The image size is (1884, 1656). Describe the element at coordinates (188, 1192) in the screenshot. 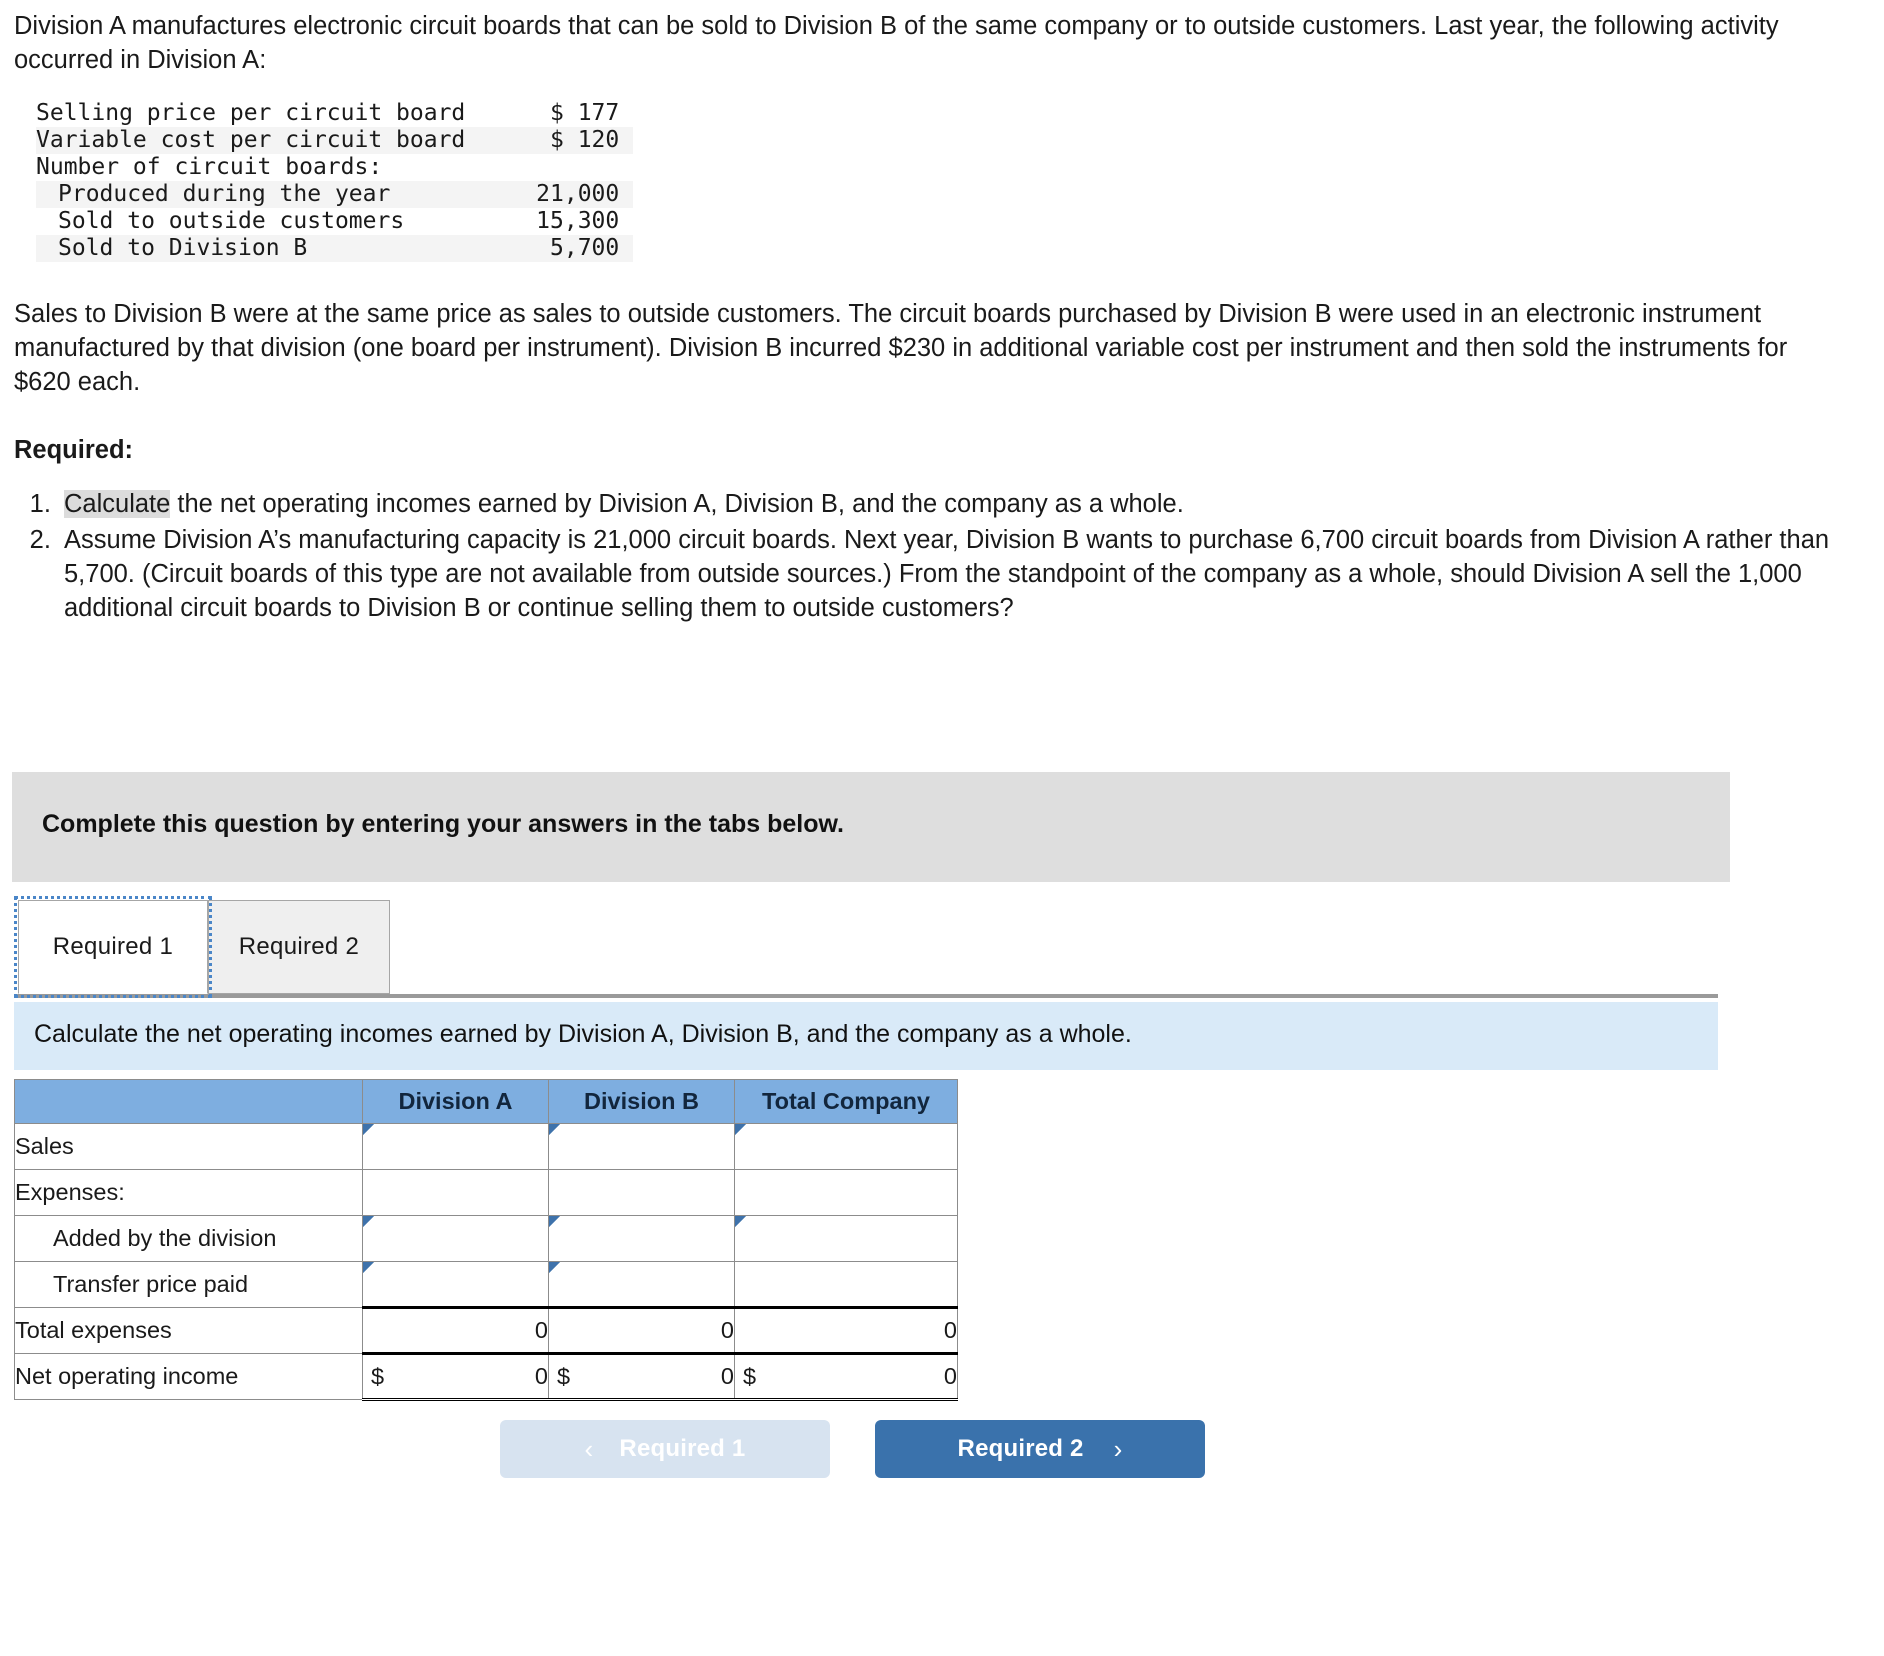

I see `answer-row-label: Expenses:` at that location.